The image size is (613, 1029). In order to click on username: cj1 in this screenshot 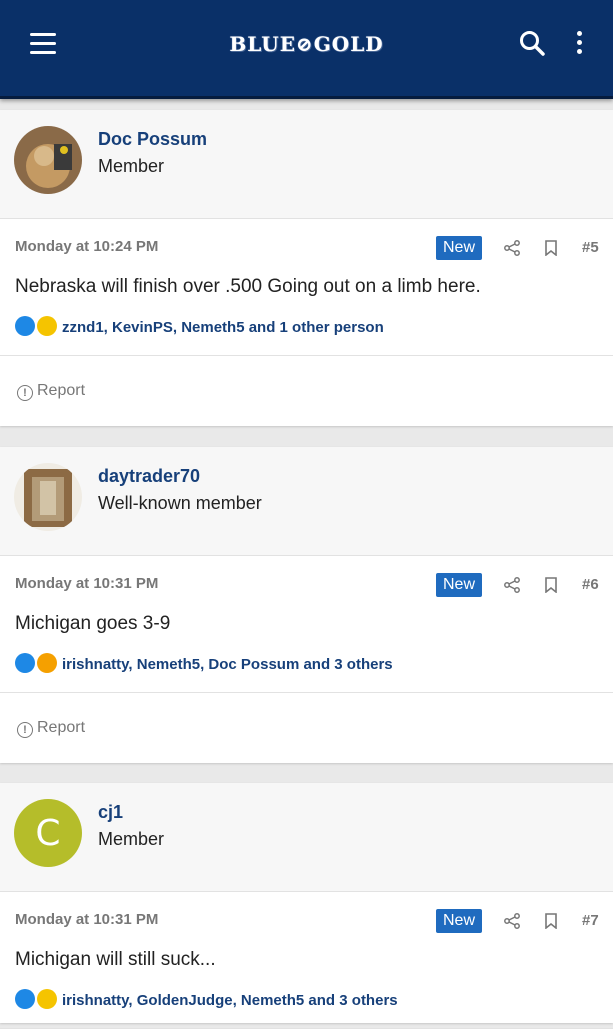, I will do `click(110, 812)`.